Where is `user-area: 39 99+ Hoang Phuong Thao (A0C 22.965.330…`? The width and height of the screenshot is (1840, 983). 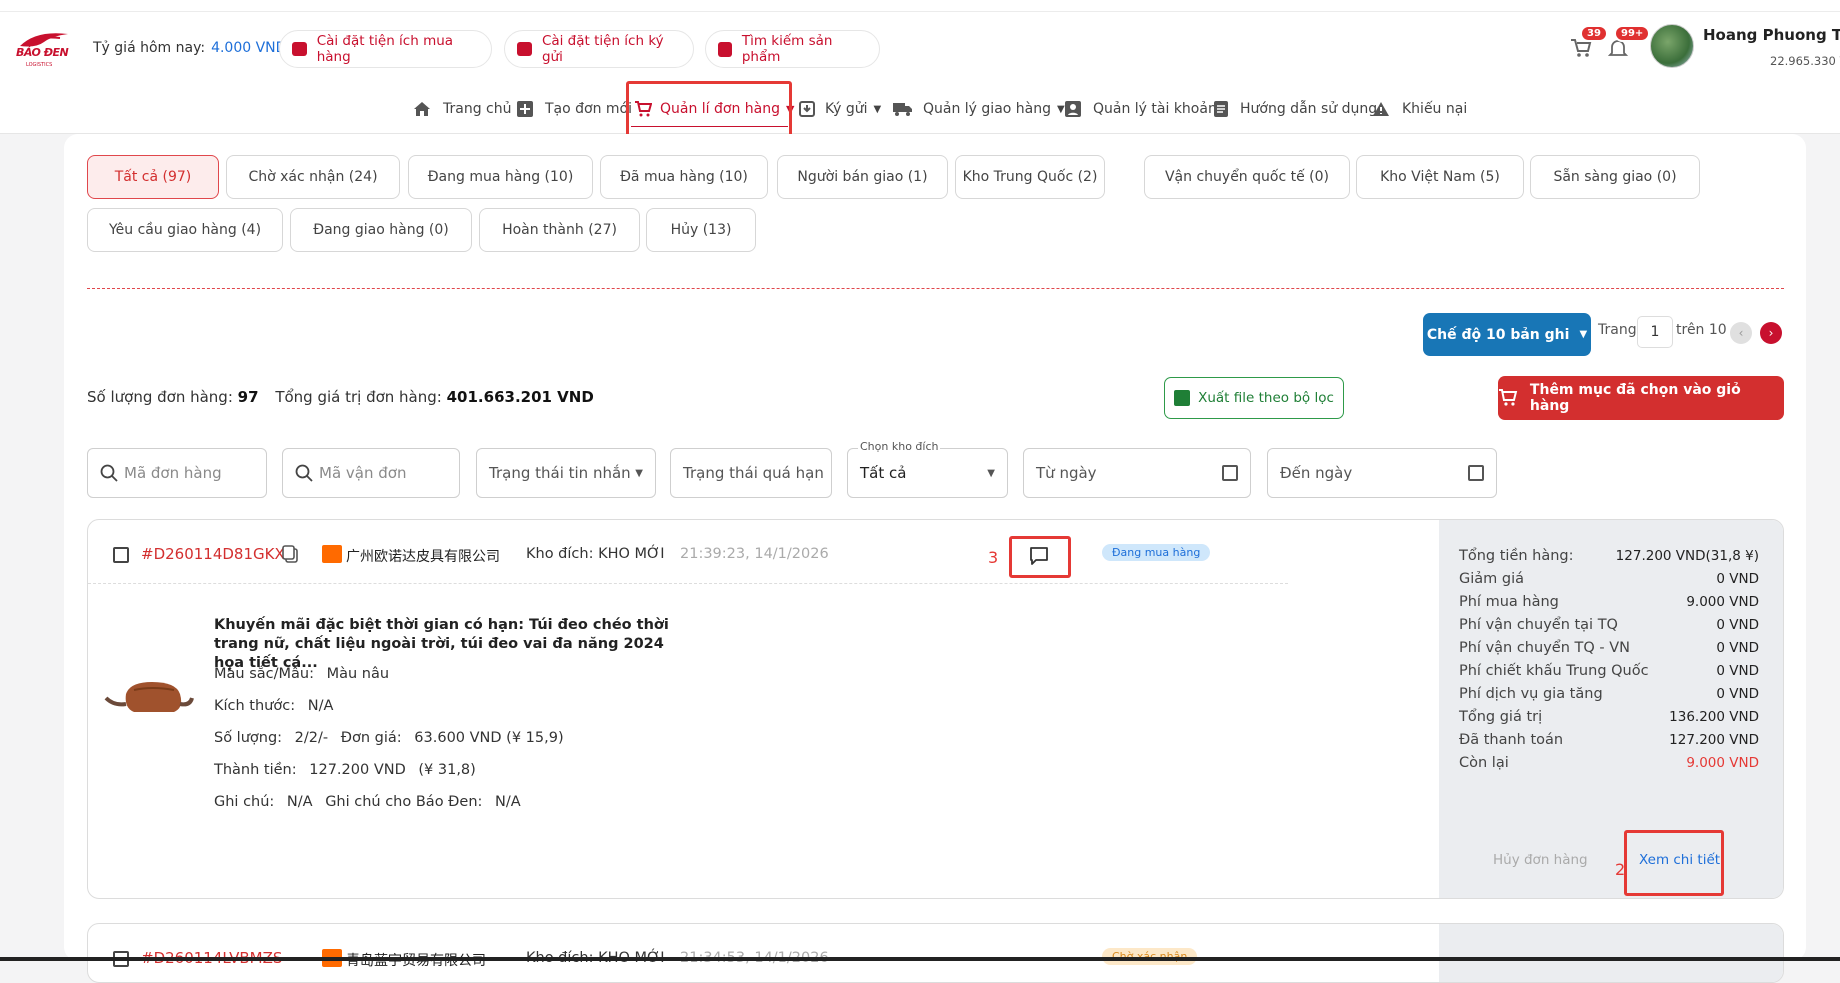 user-area: 39 99+ Hoang Phuong Thao (A0C 22.965.330… is located at coordinates (1705, 50).